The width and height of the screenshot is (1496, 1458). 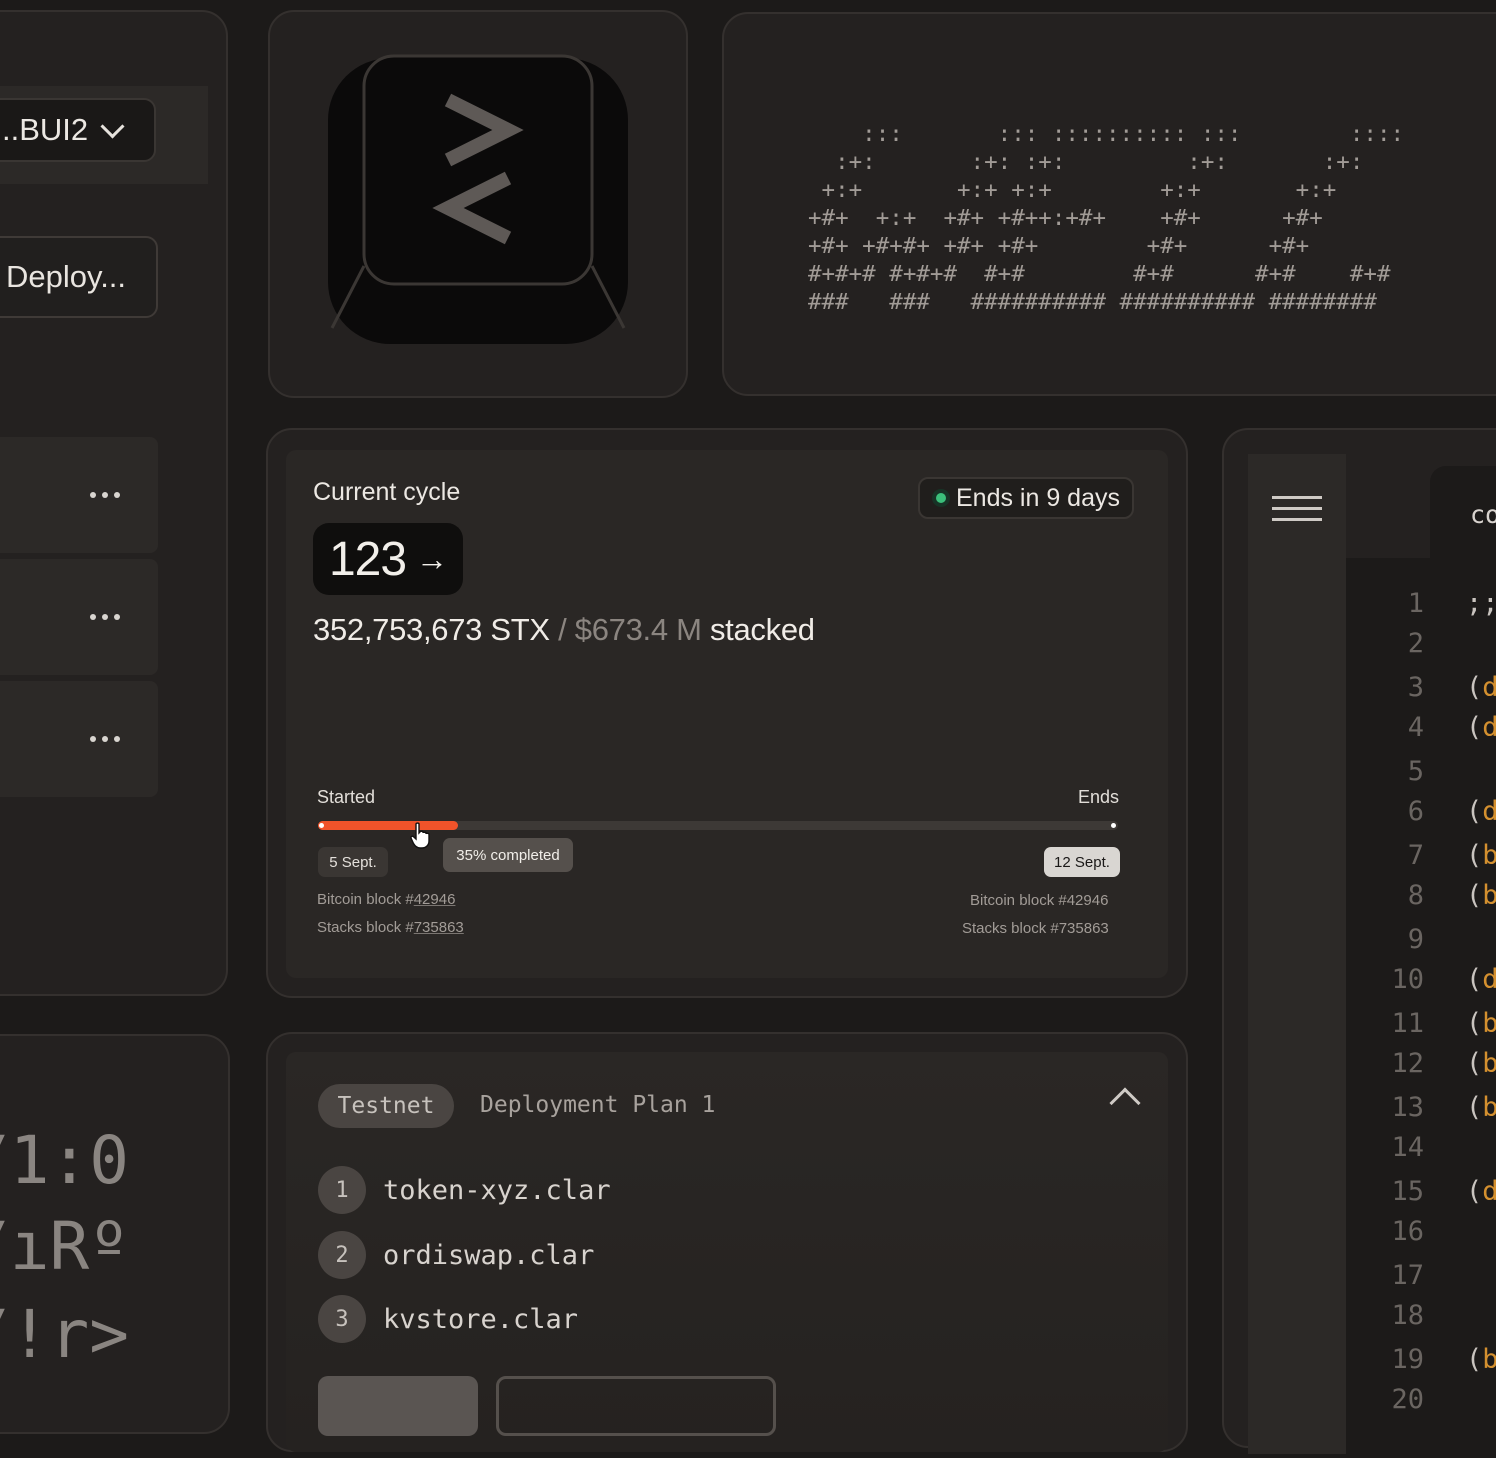 I want to click on line-number: 17, so click(x=1407, y=1275).